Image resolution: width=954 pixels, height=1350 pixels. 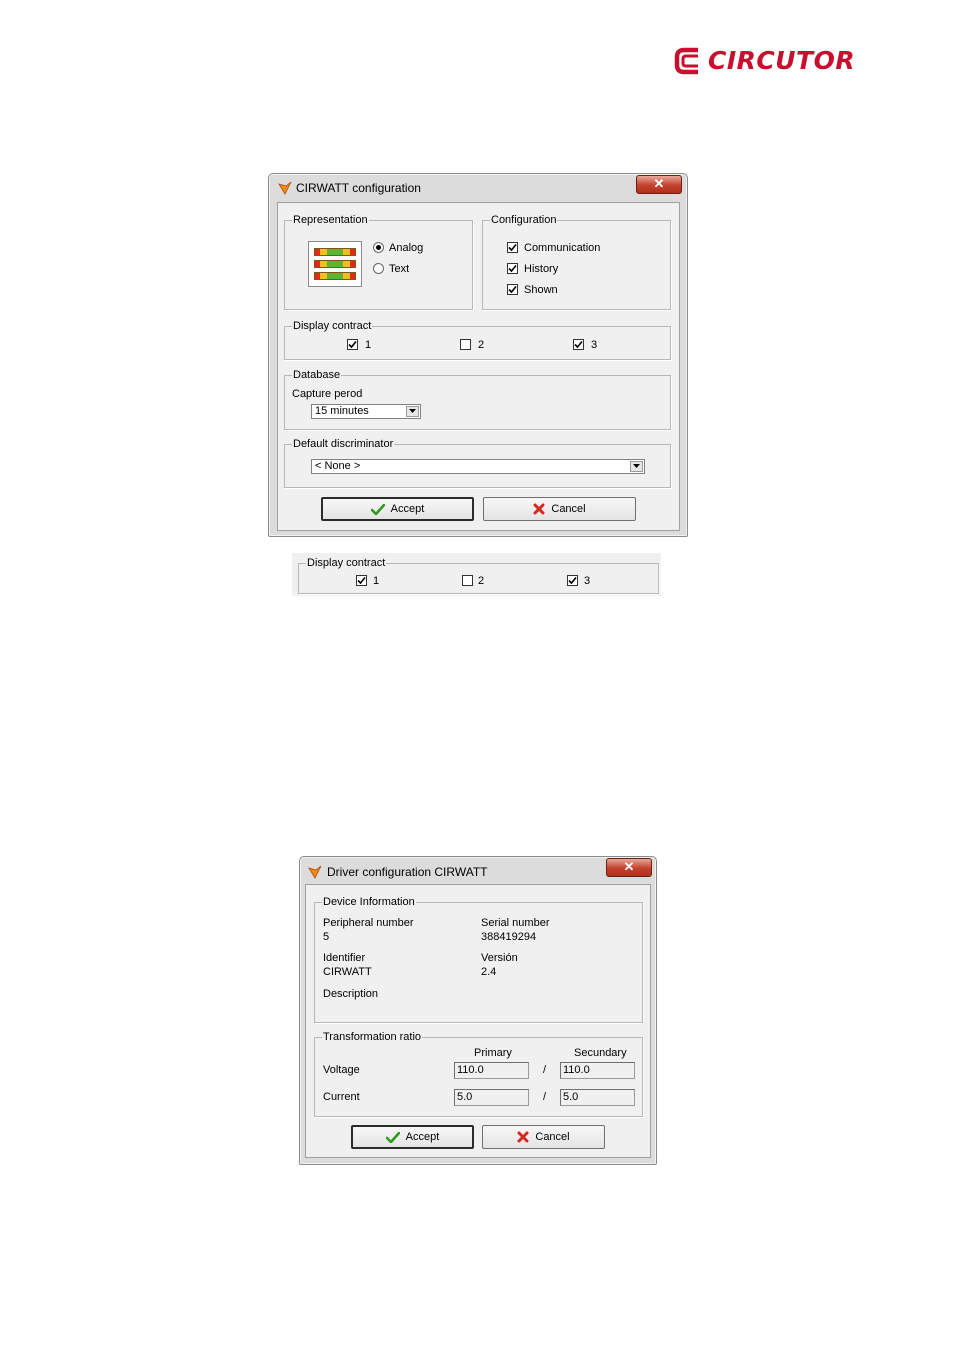 What do you see at coordinates (368, 923) in the screenshot?
I see `peripheral-number-label: Peripheral number` at bounding box center [368, 923].